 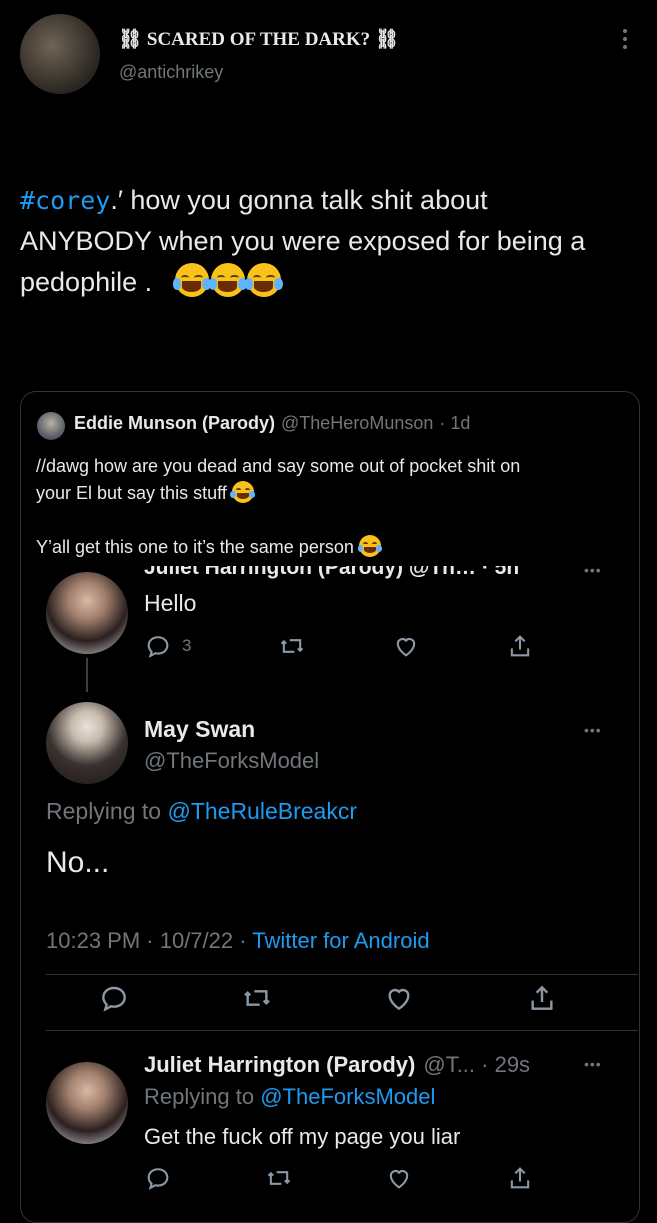 What do you see at coordinates (455, 423) in the screenshot?
I see `quoted-time: · 1d` at bounding box center [455, 423].